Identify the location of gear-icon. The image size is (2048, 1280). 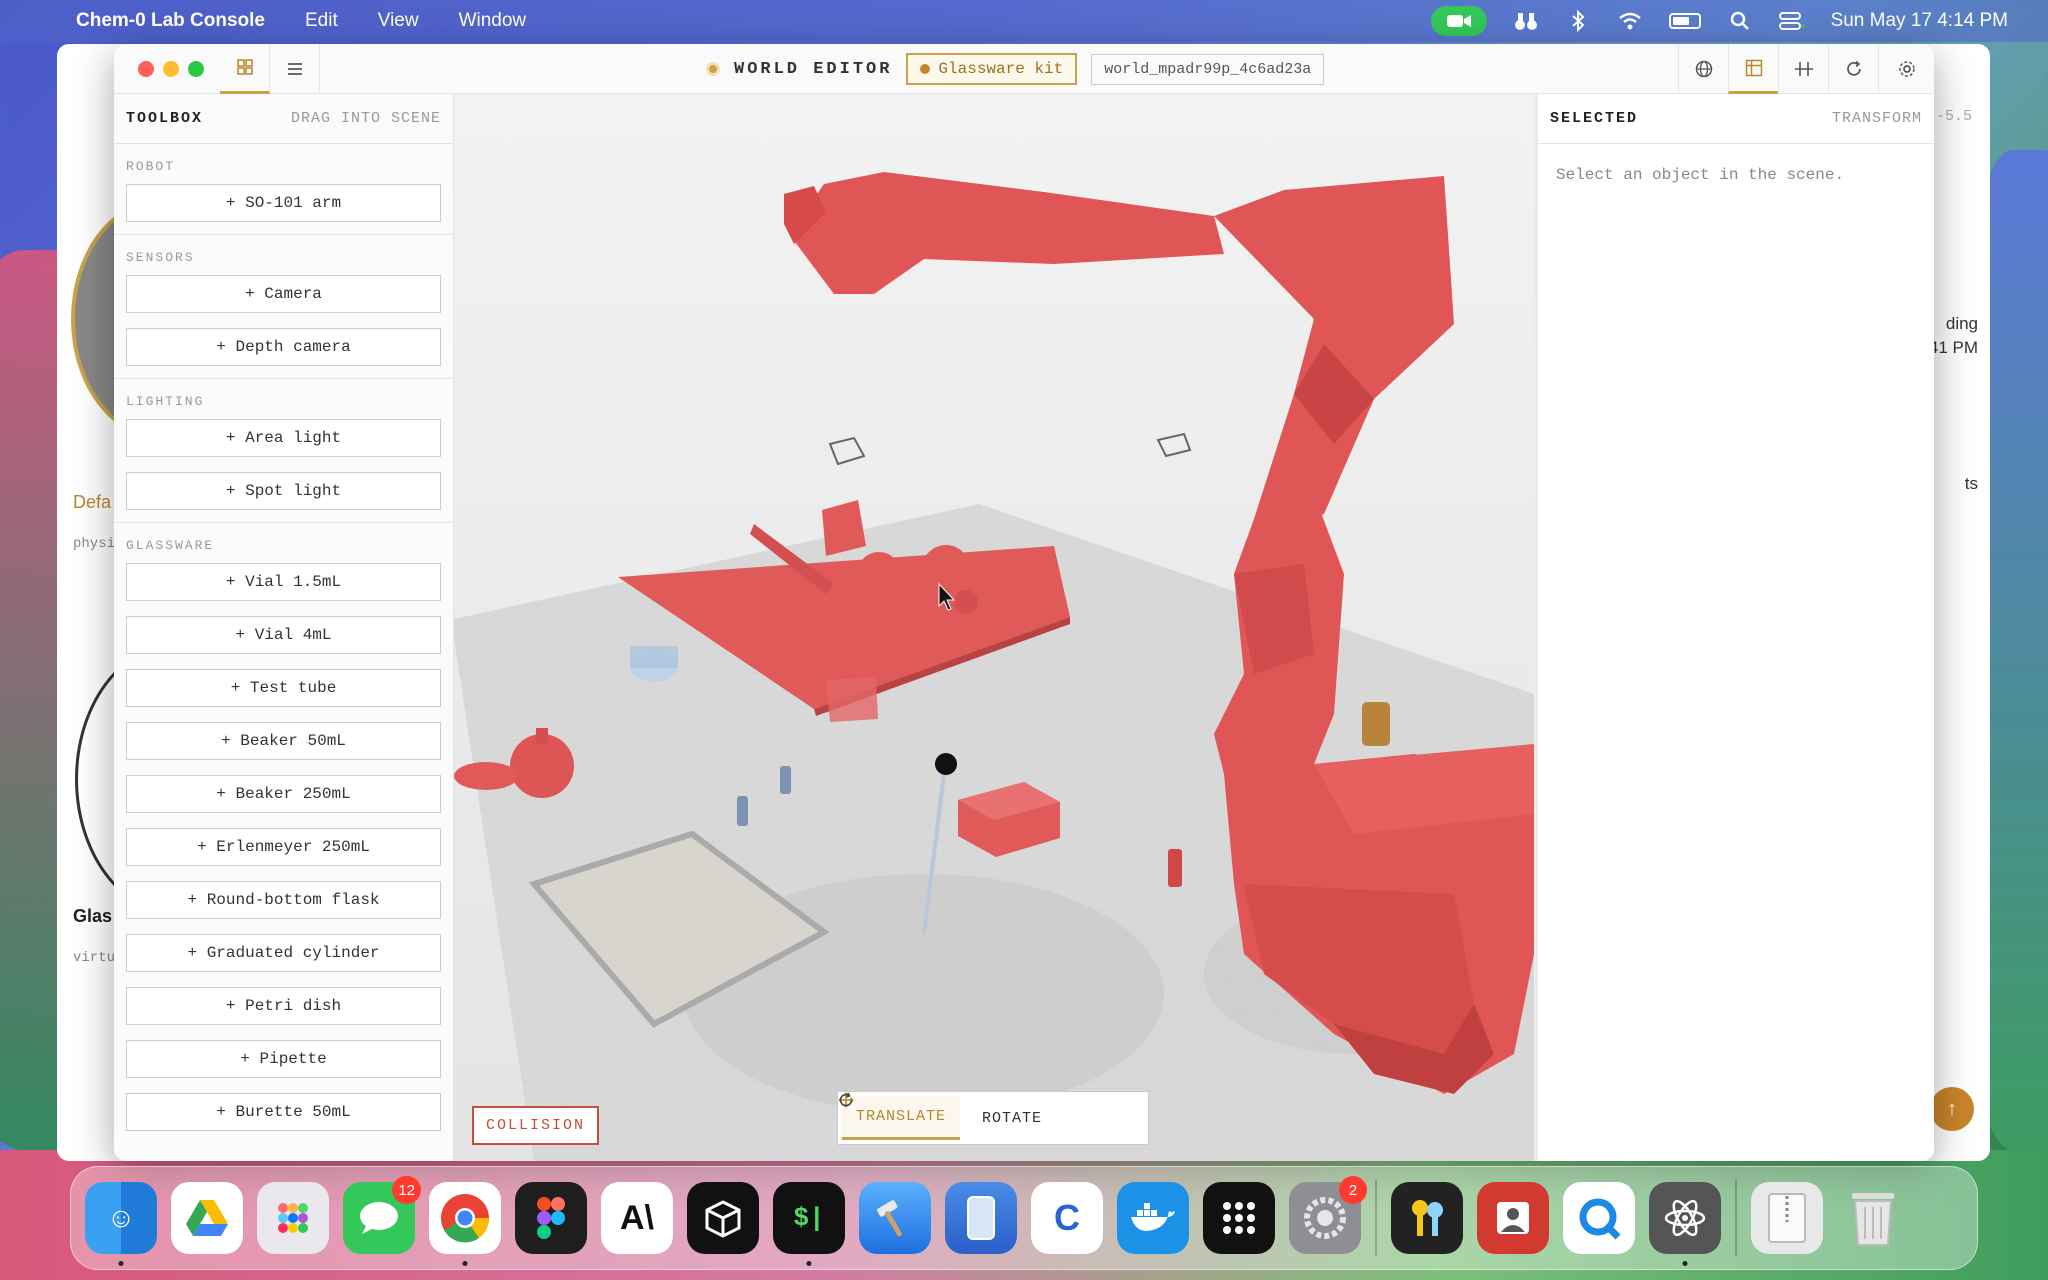
(1325, 1218).